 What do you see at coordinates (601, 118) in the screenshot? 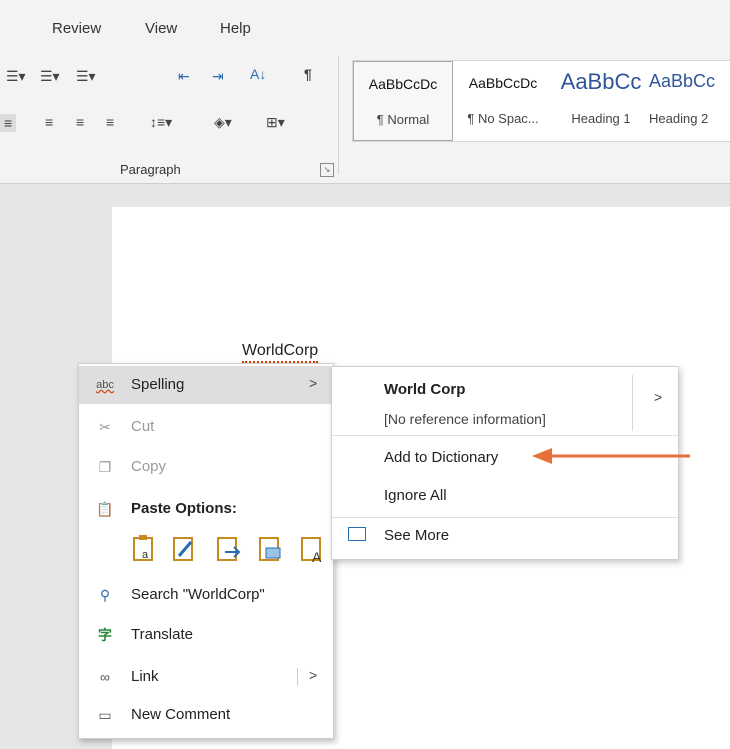
I see `style-label: Heading 1` at bounding box center [601, 118].